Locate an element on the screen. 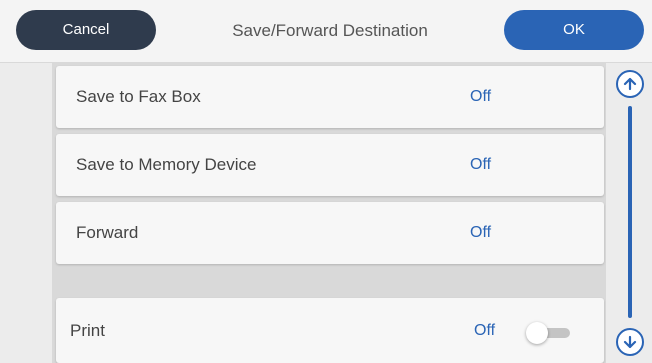 This screenshot has height=363, width=652. print-toggle is located at coordinates (550, 333).